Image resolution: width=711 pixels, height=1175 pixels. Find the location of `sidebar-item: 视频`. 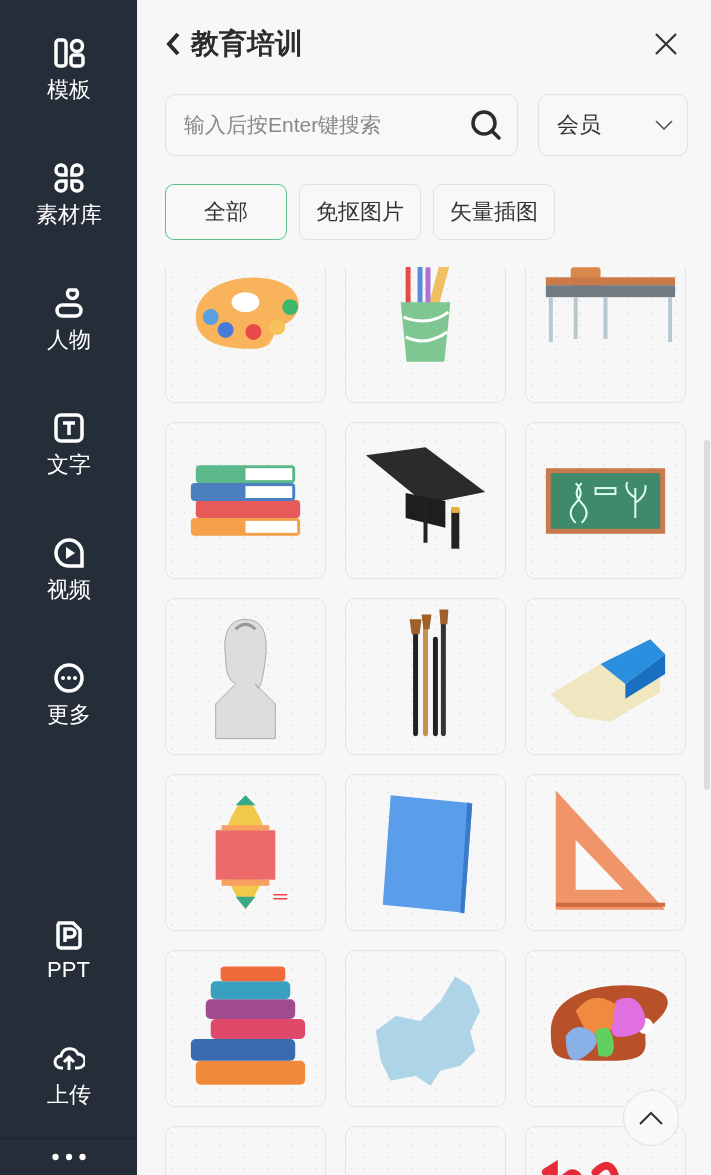

sidebar-item: 视频 is located at coordinates (68, 570).